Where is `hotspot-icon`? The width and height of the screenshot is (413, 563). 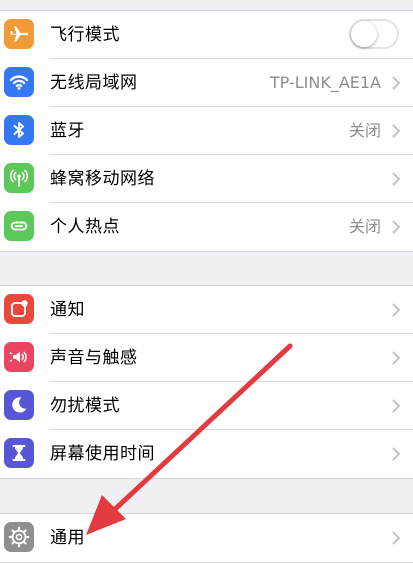
hotspot-icon is located at coordinates (19, 226).